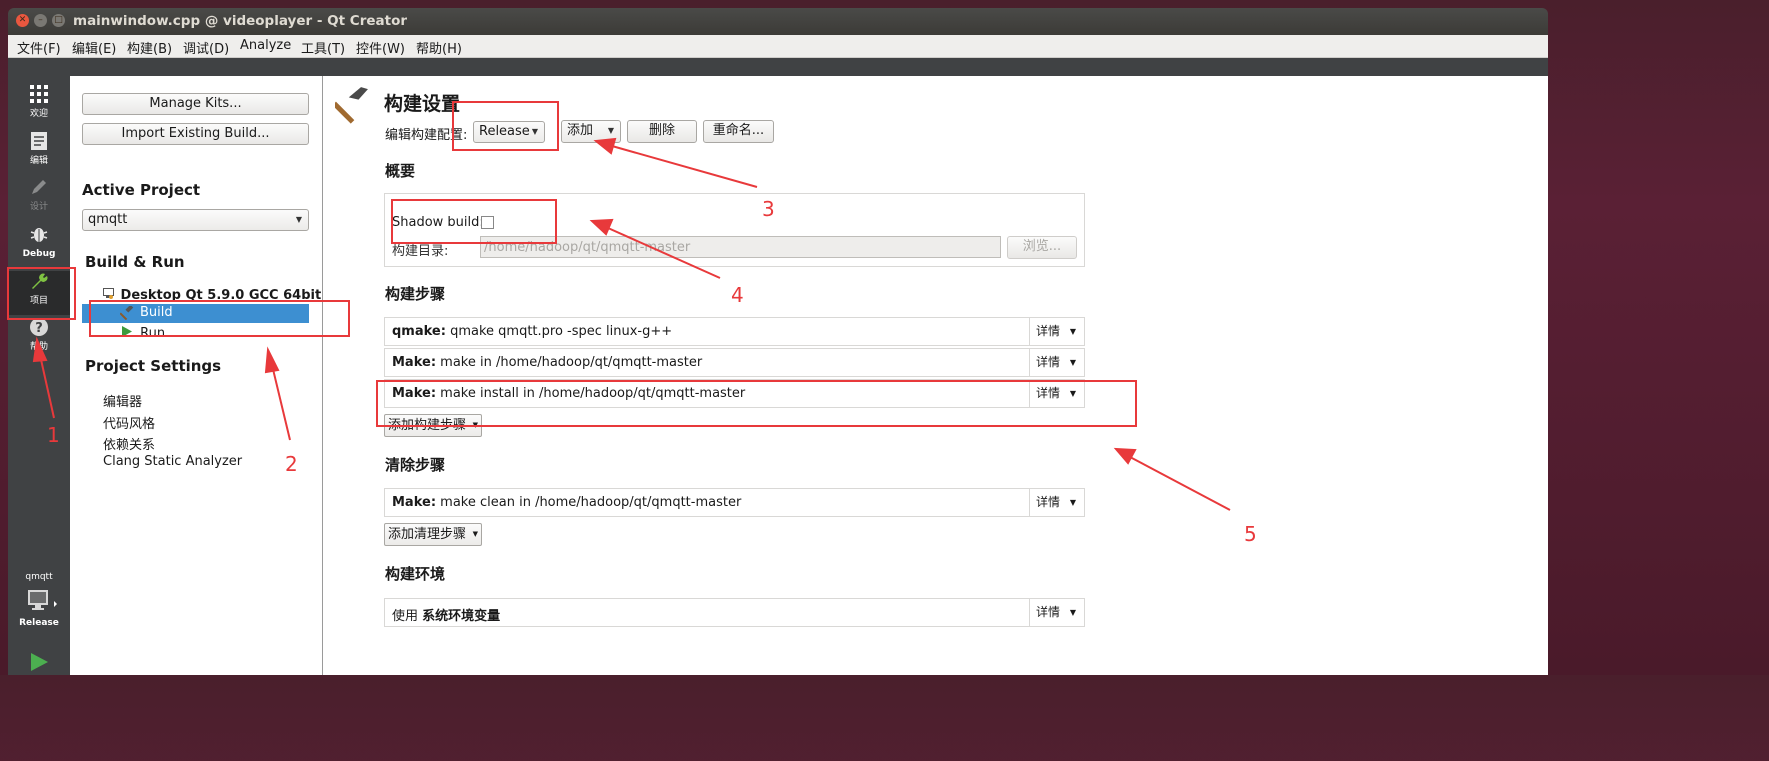  Describe the element at coordinates (291, 464) in the screenshot. I see `annotation-label-2: 2` at that location.